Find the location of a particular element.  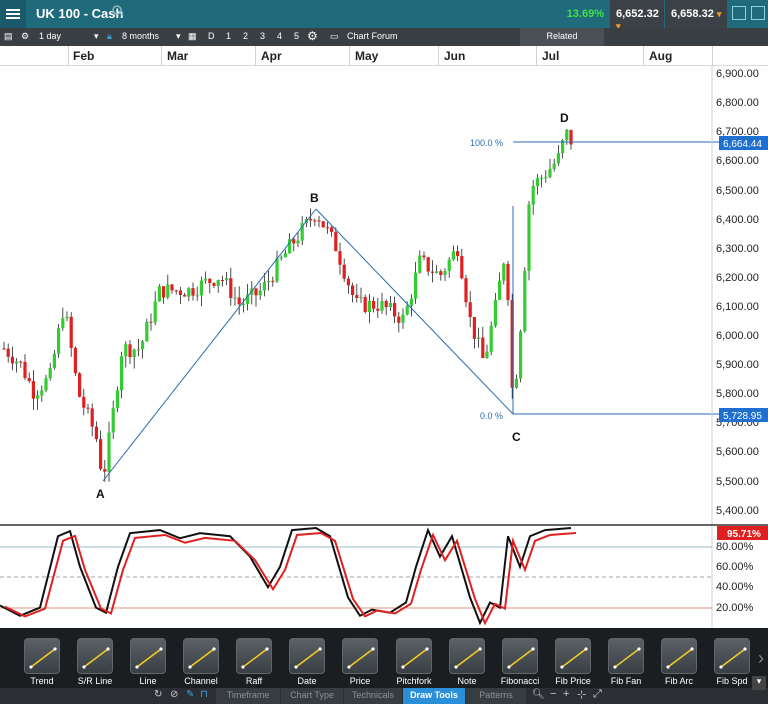

tab-patterns: Patterns is located at coordinates (496, 696).